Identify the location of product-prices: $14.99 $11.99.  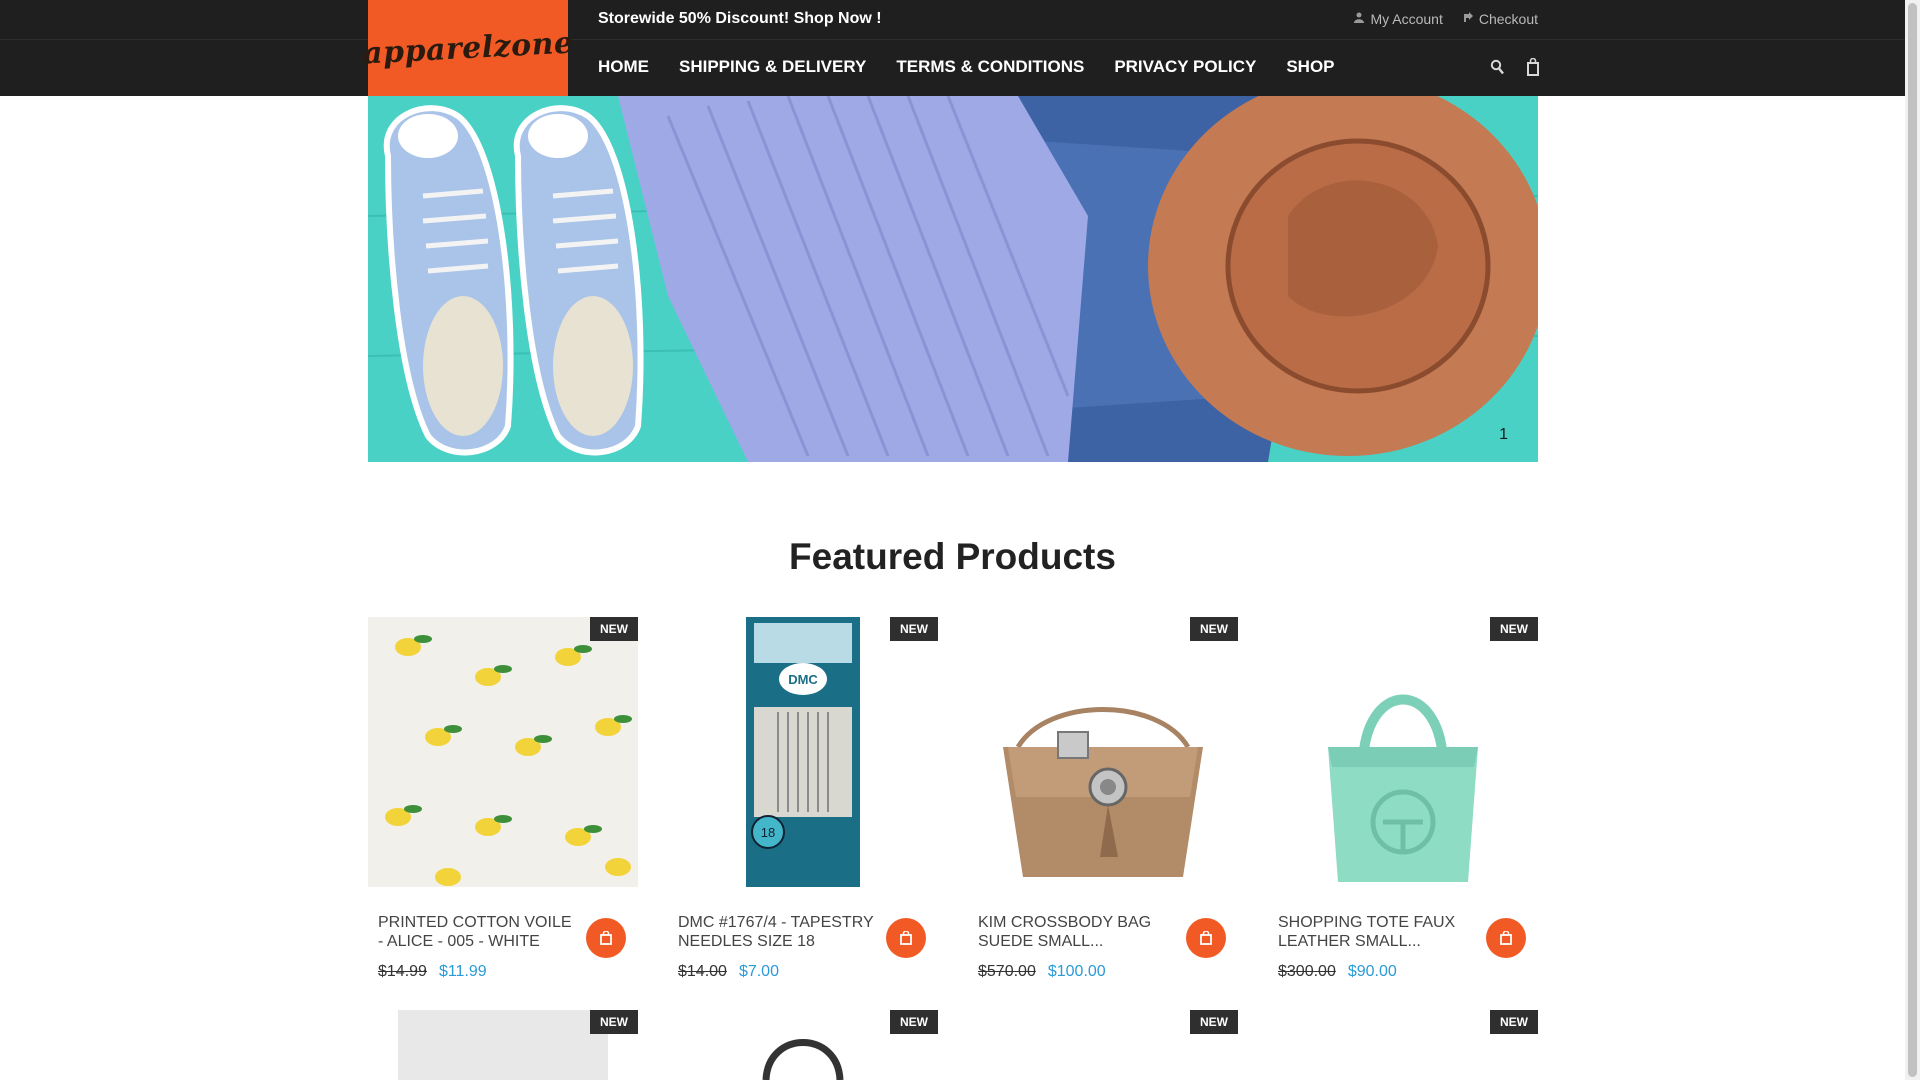
(432, 972).